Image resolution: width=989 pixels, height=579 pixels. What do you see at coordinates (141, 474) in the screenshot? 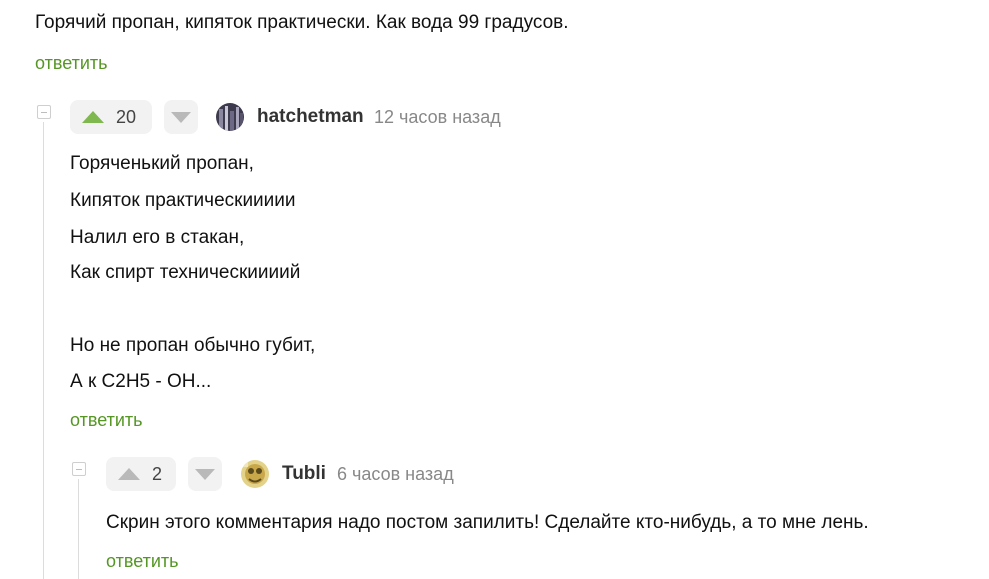
I see `upvote-block: 2` at bounding box center [141, 474].